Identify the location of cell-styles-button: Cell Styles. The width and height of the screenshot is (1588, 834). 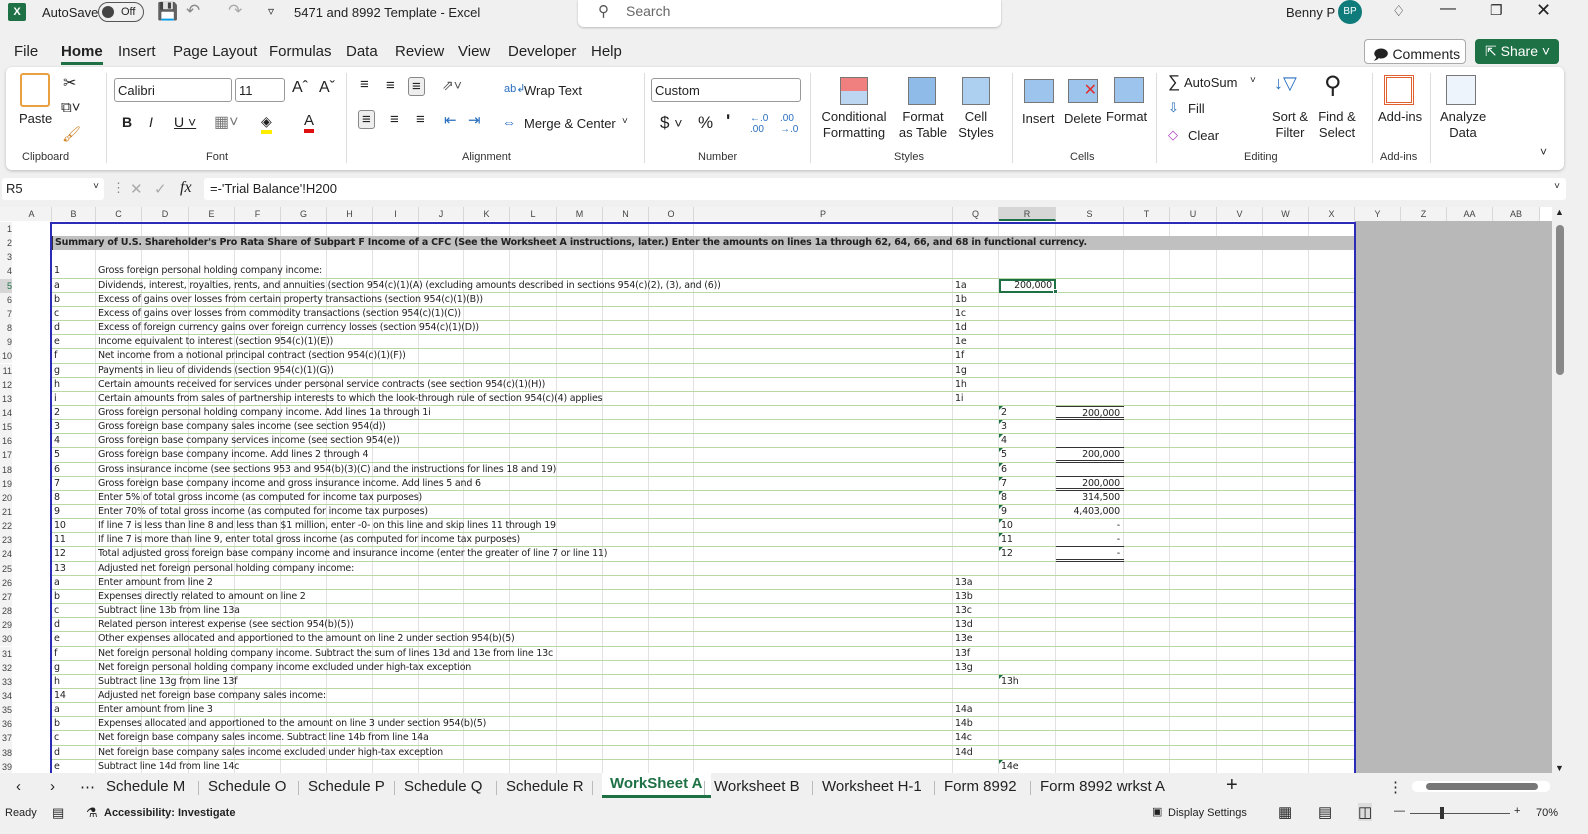
(976, 125).